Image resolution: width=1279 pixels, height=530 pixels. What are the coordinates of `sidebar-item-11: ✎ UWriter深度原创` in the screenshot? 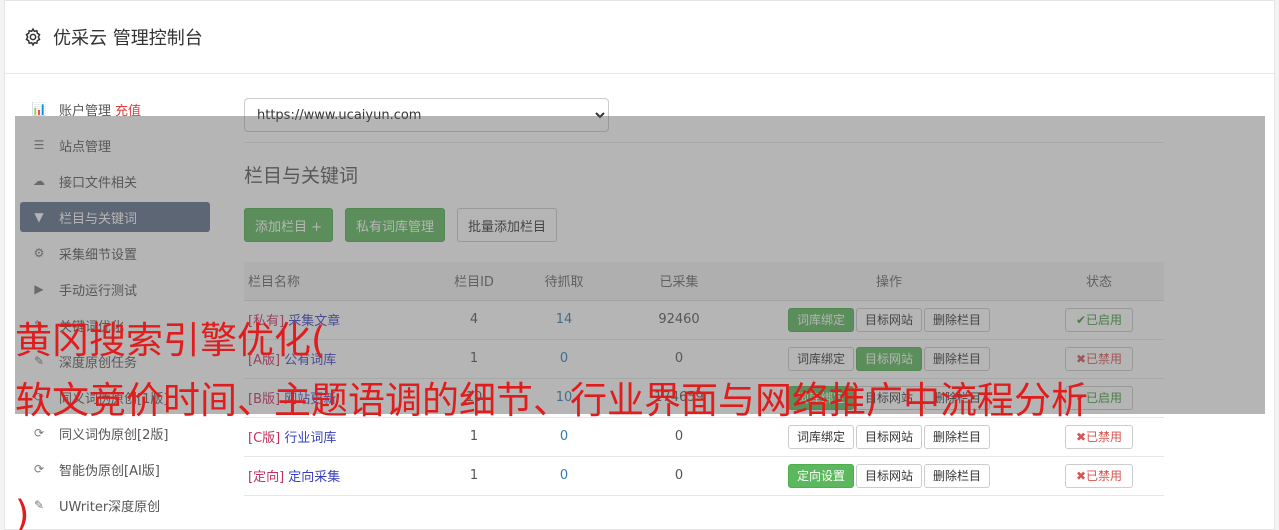 It's located at (115, 505).